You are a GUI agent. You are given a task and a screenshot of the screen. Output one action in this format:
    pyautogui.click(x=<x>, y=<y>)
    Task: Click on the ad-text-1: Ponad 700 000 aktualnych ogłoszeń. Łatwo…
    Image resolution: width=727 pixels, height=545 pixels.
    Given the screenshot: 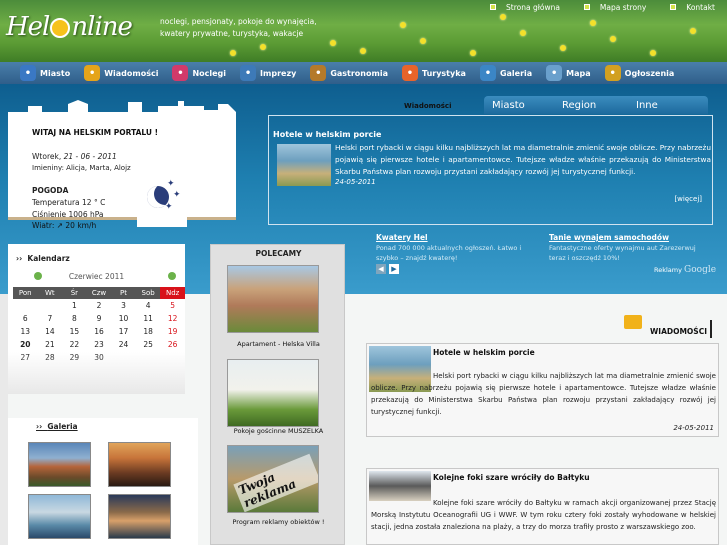 What is the action you would take?
    pyautogui.click(x=449, y=253)
    